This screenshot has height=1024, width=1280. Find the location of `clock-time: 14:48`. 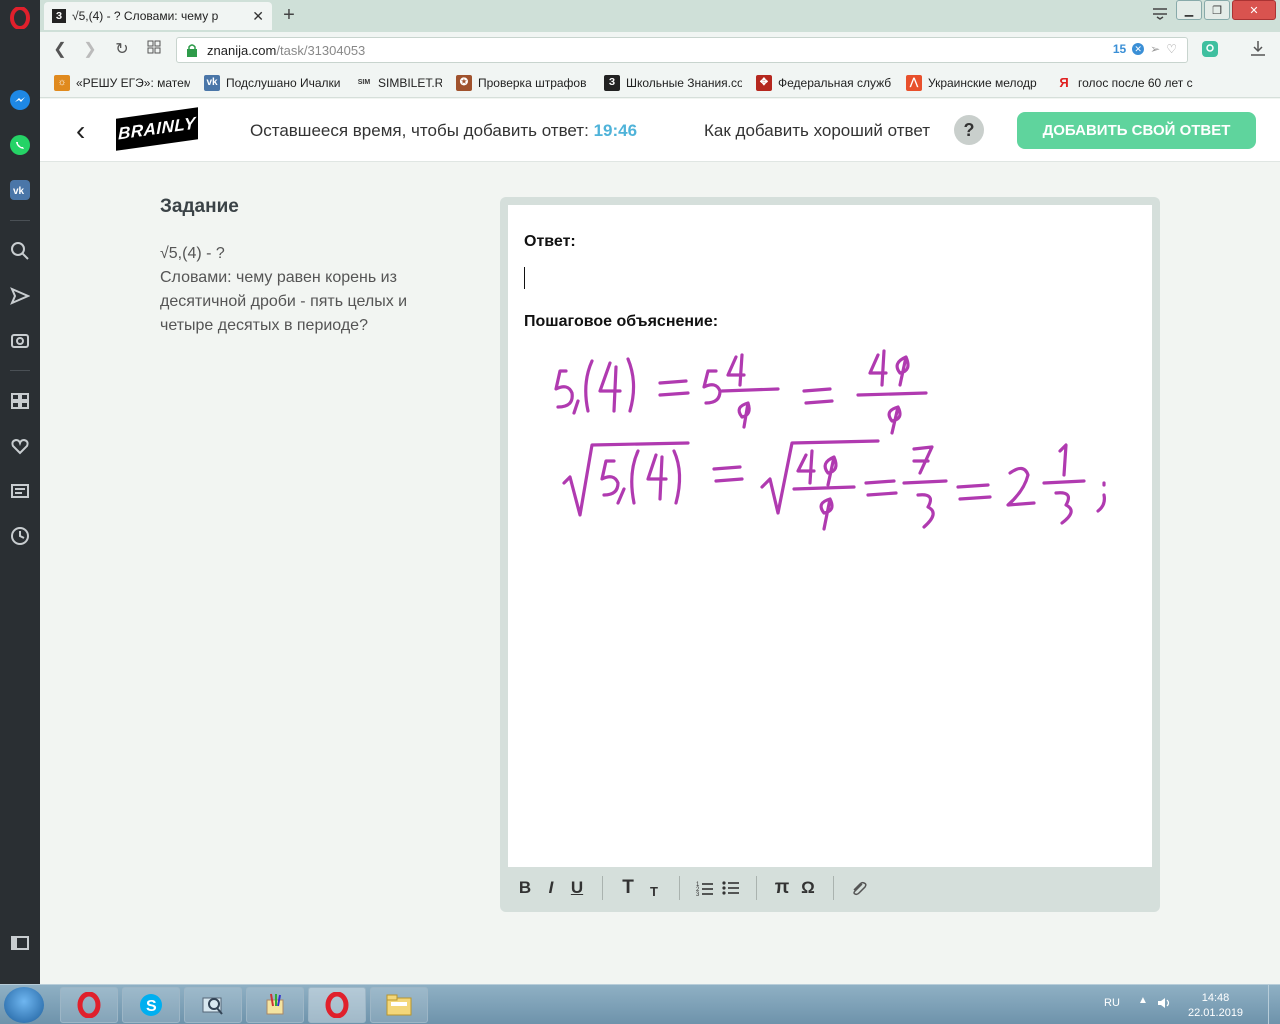

clock-time: 14:48 is located at coordinates (1215, 998).